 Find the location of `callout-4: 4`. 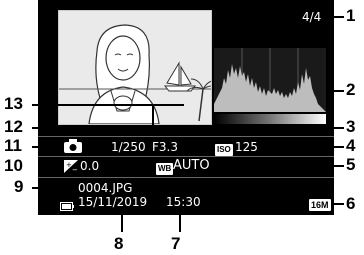

callout-4: 4 is located at coordinates (351, 145).